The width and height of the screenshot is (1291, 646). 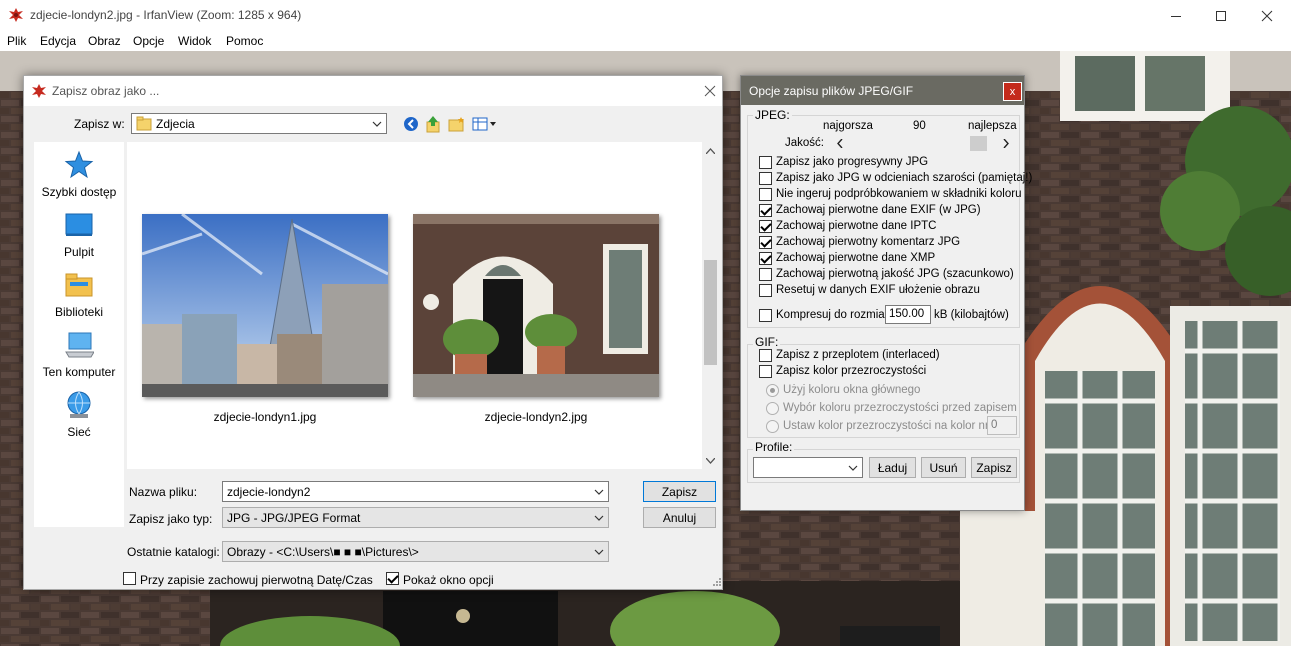 I want to click on jpeg-option-row: Zachowaj pierwotny komentarz JPG, so click(x=859, y=242).